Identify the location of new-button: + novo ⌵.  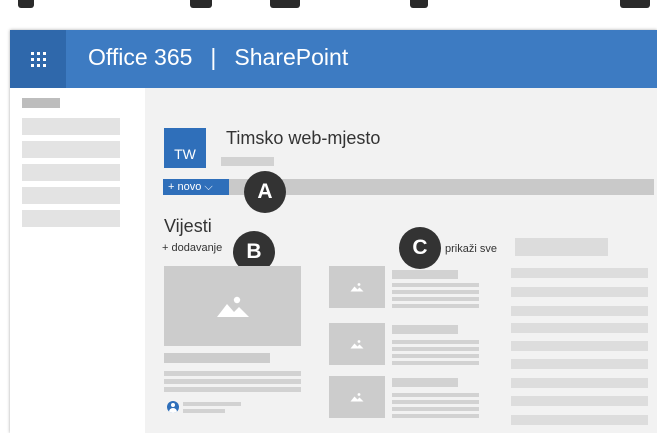
(196, 187).